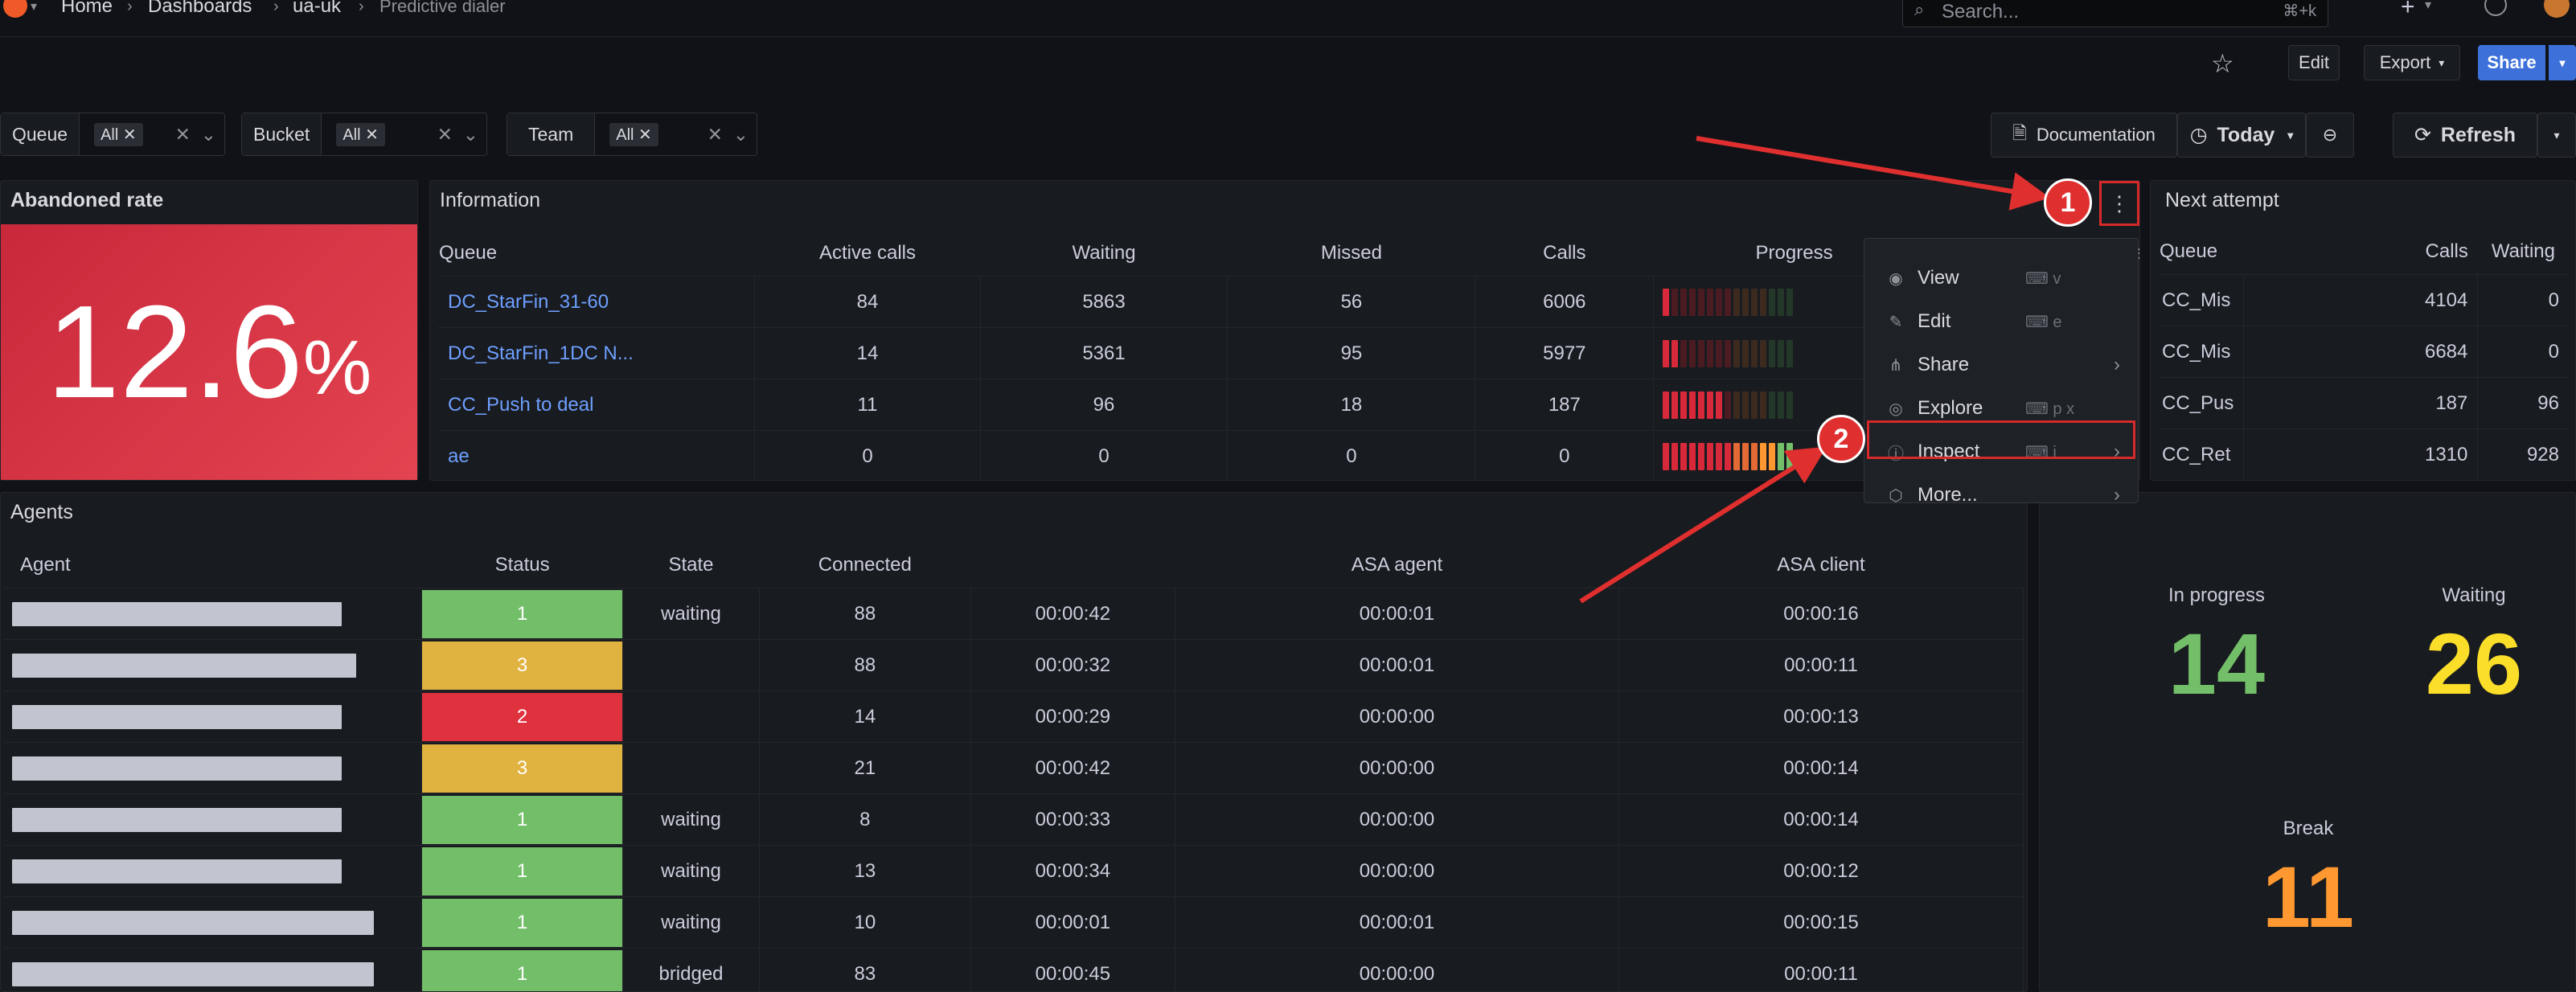  What do you see at coordinates (1841, 439) in the screenshot?
I see `annotation-badge-2: 2` at bounding box center [1841, 439].